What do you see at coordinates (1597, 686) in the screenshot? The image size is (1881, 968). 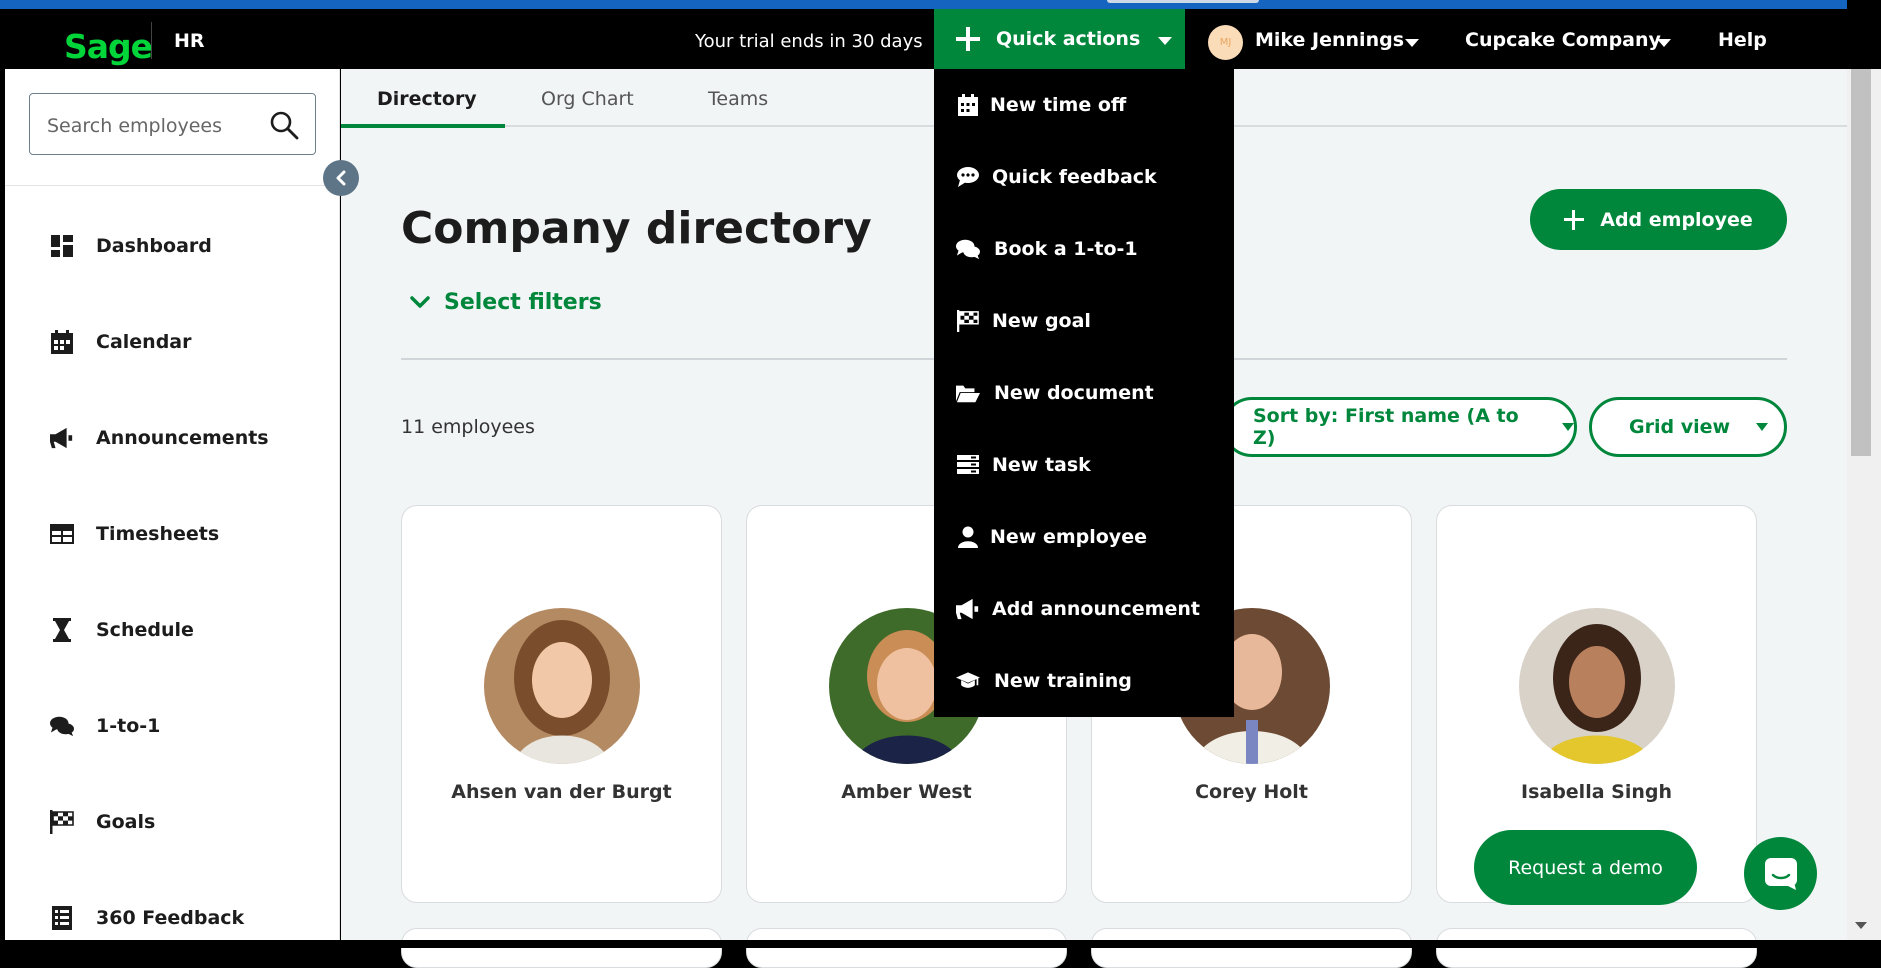 I see `employee-photo` at bounding box center [1597, 686].